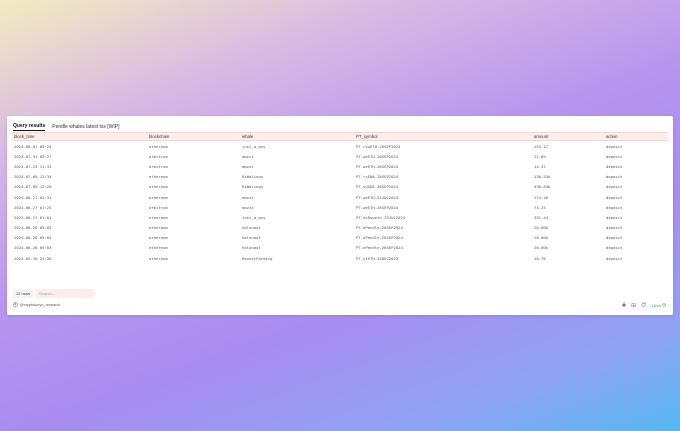 This screenshot has height=431, width=680. Describe the element at coordinates (33, 258) in the screenshot. I see `cell-block-time: 2024-05-10 23:30` at that location.